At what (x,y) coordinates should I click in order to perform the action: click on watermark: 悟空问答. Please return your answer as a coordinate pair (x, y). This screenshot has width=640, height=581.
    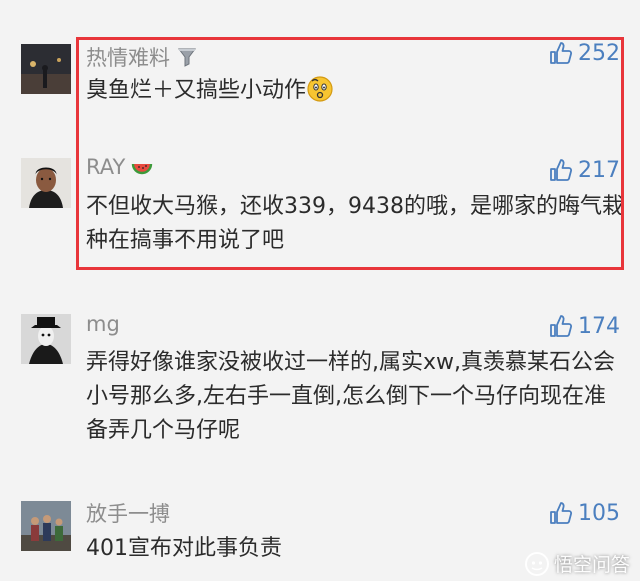
    Looking at the image, I should click on (577, 563).